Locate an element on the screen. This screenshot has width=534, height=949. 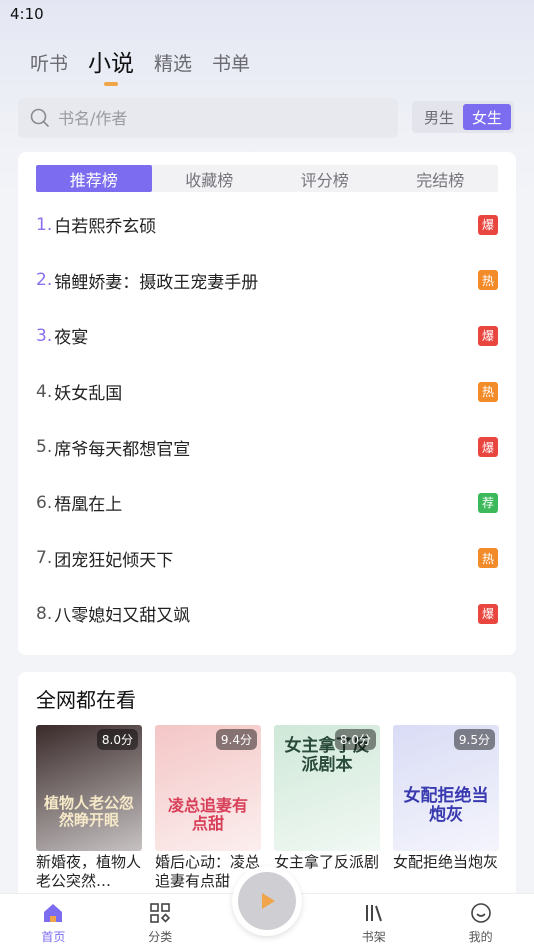
rank-number: 8. is located at coordinates (44, 613).